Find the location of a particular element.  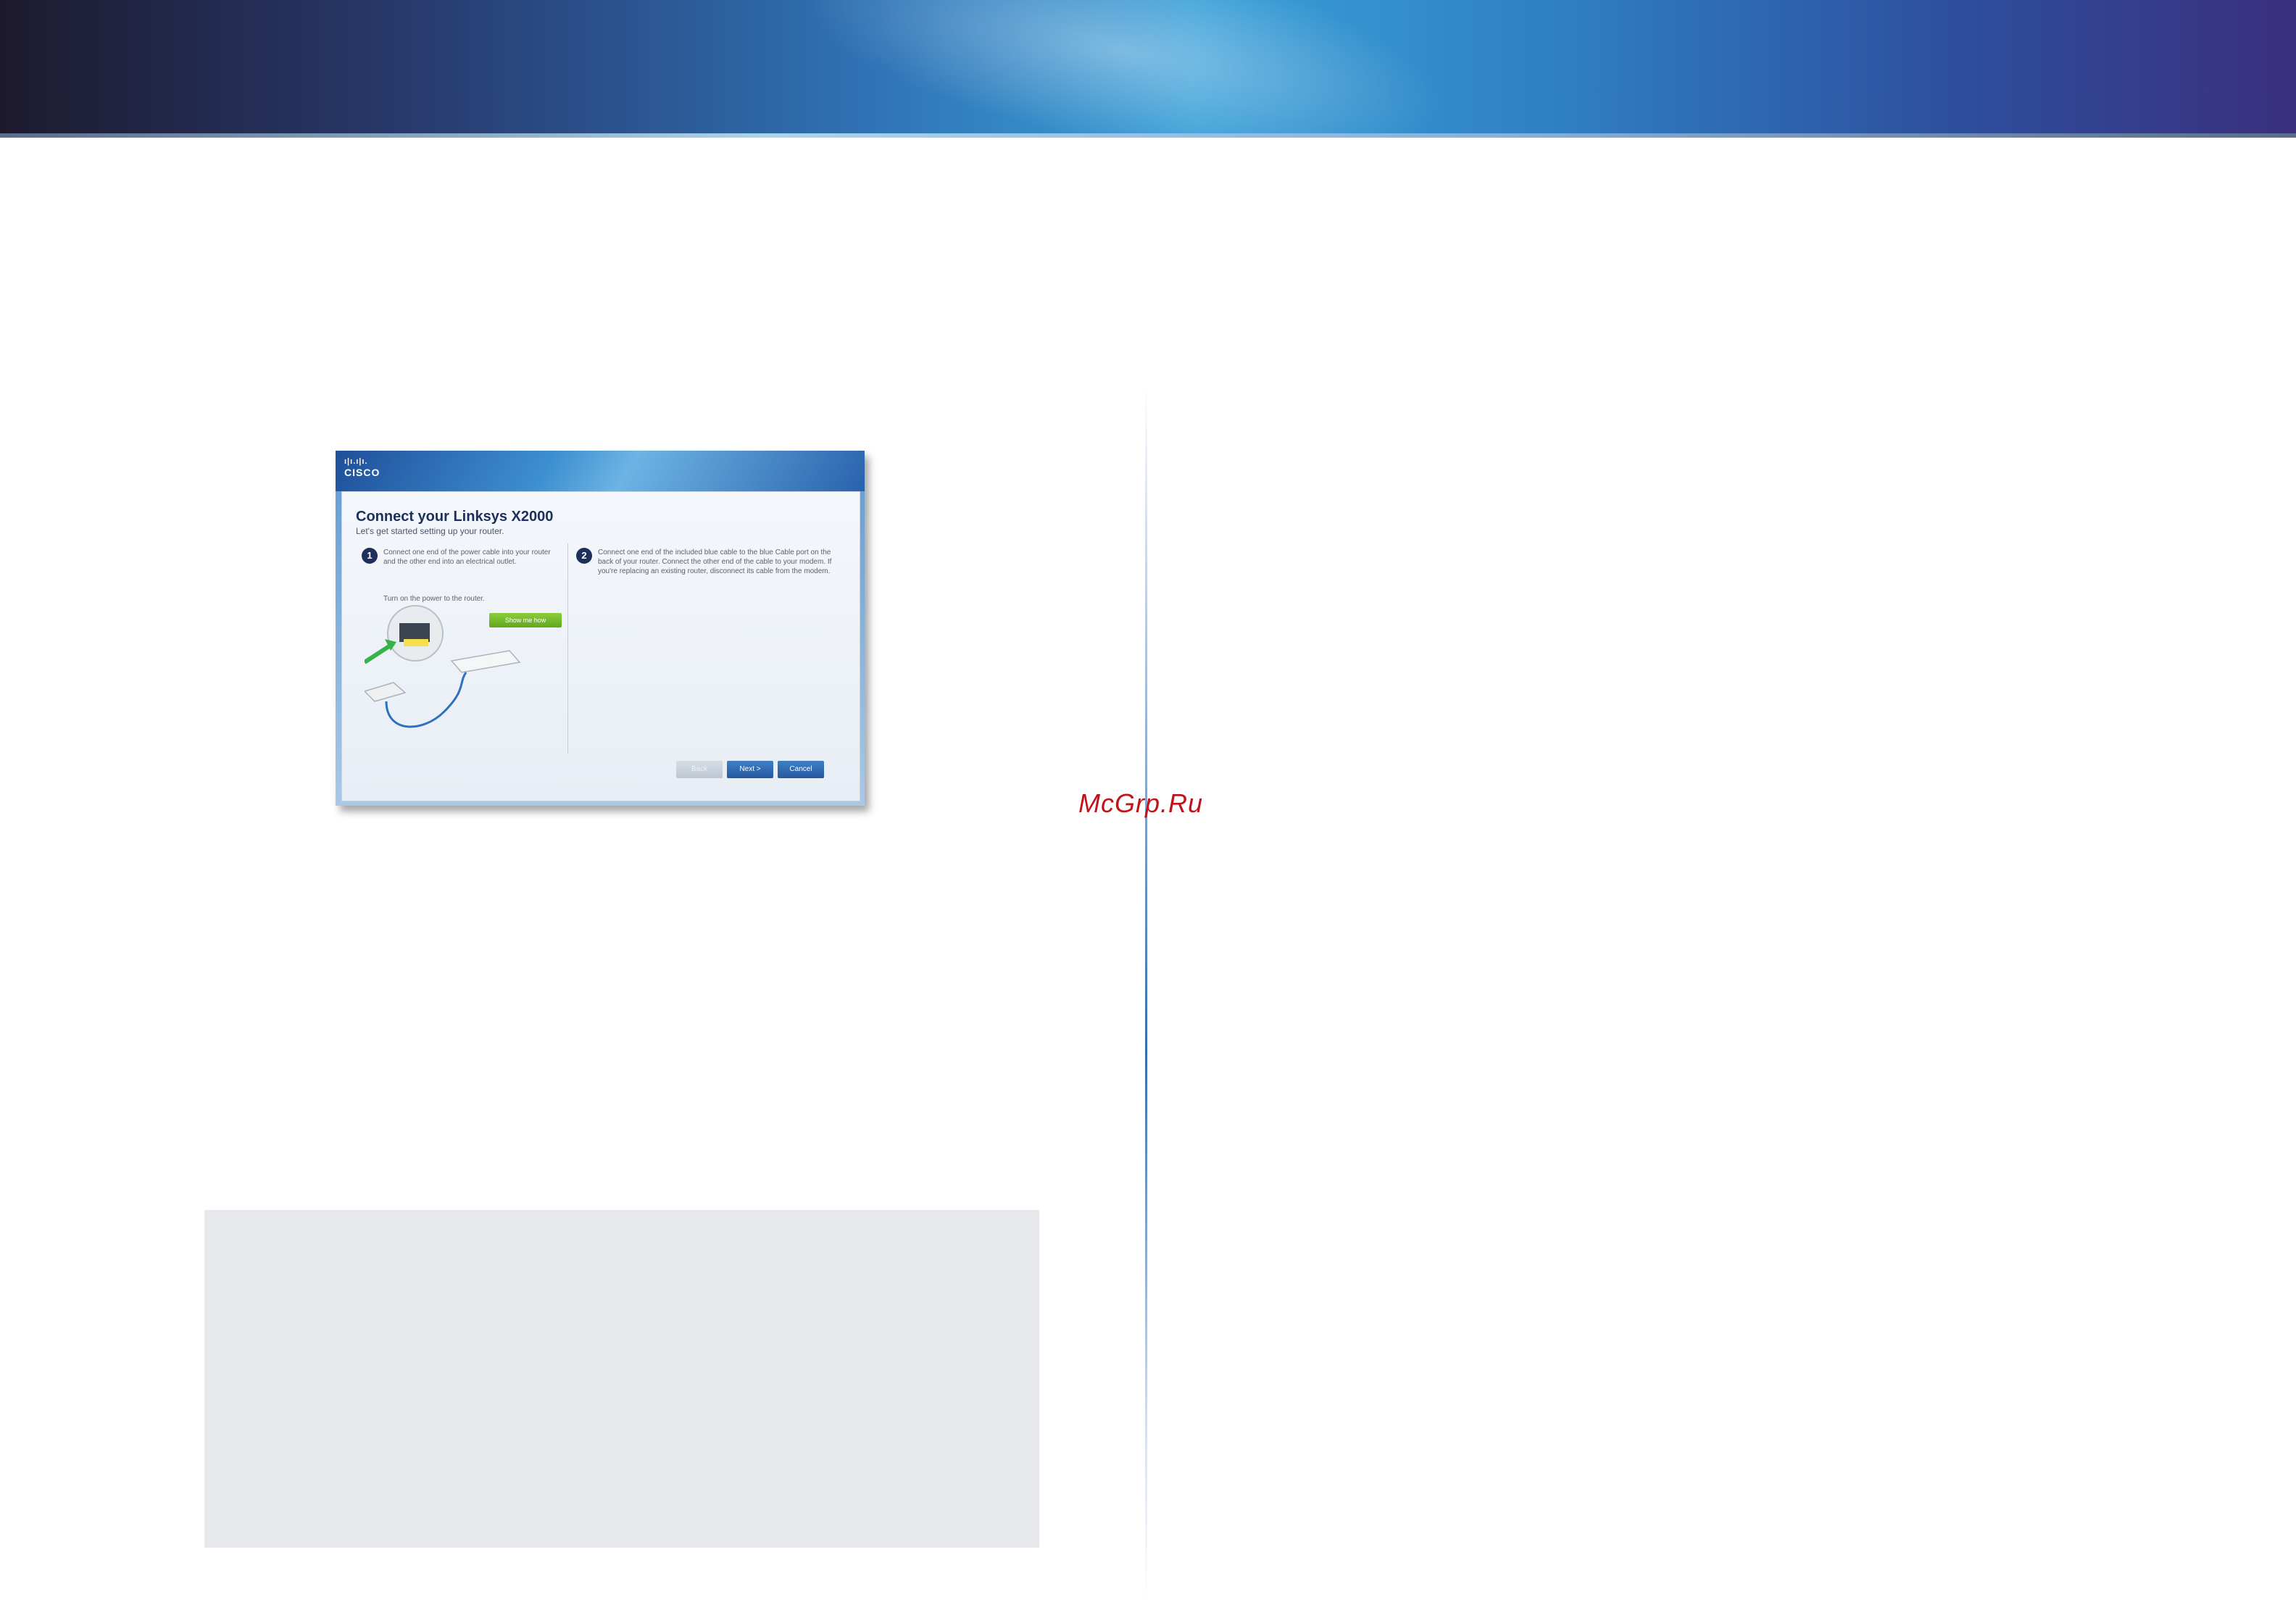

back-button: Back is located at coordinates (699, 770).